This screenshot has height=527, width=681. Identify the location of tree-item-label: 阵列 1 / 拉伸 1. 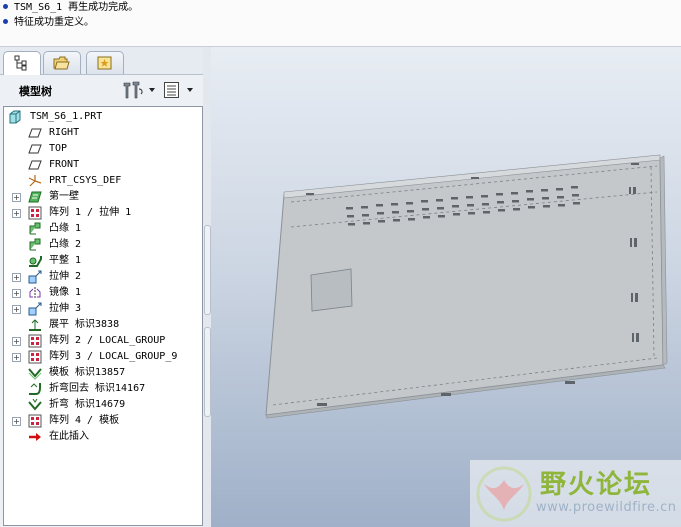
(90, 212).